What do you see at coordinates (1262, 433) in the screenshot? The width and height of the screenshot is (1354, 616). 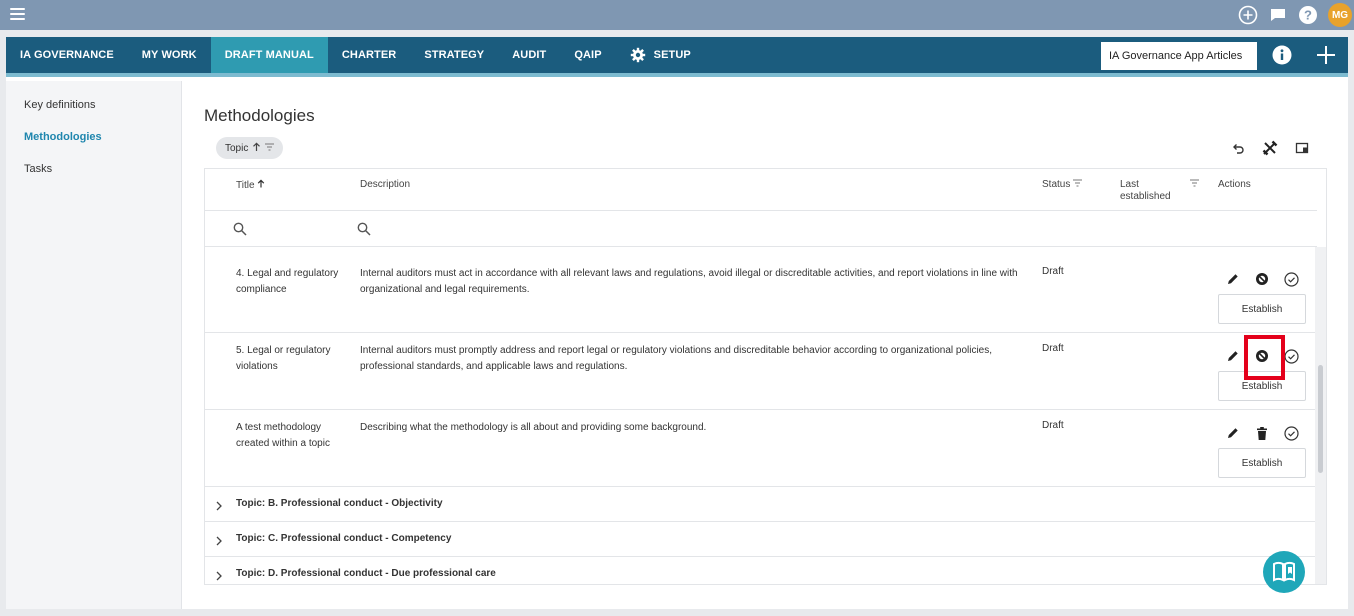 I see `delete-icon` at bounding box center [1262, 433].